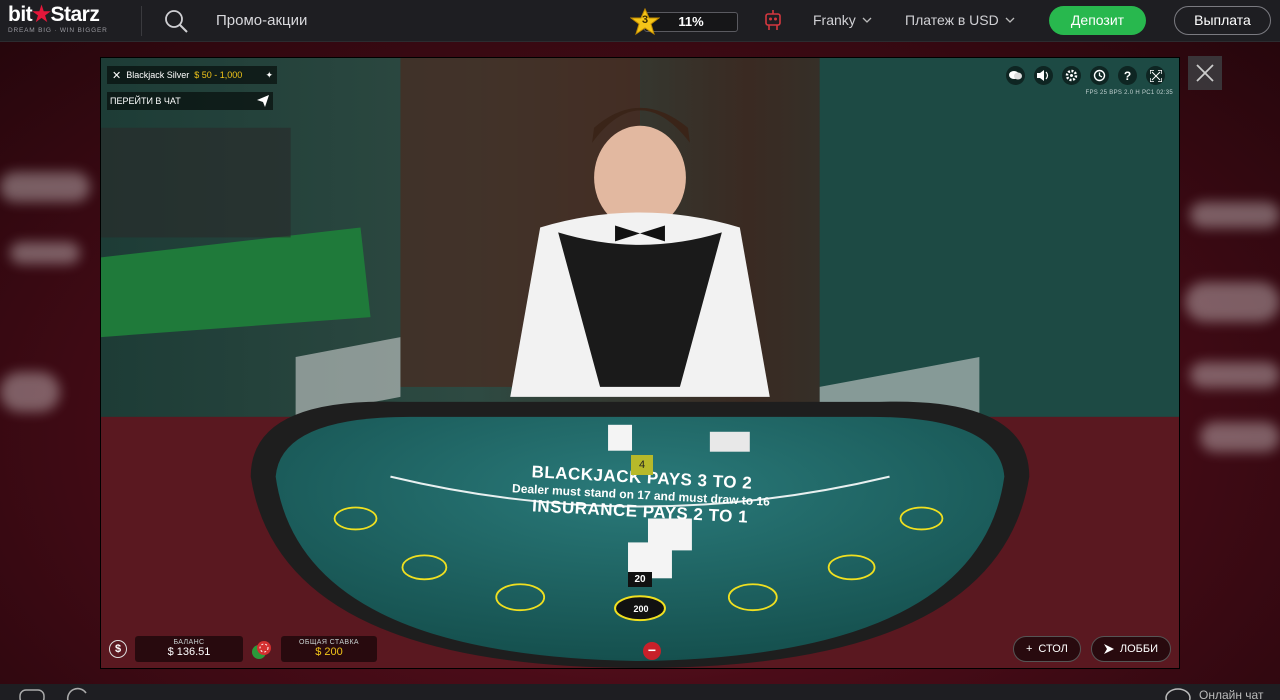 The width and height of the screenshot is (1280, 700). I want to click on currency-menu: Платеж в USD, so click(960, 20).